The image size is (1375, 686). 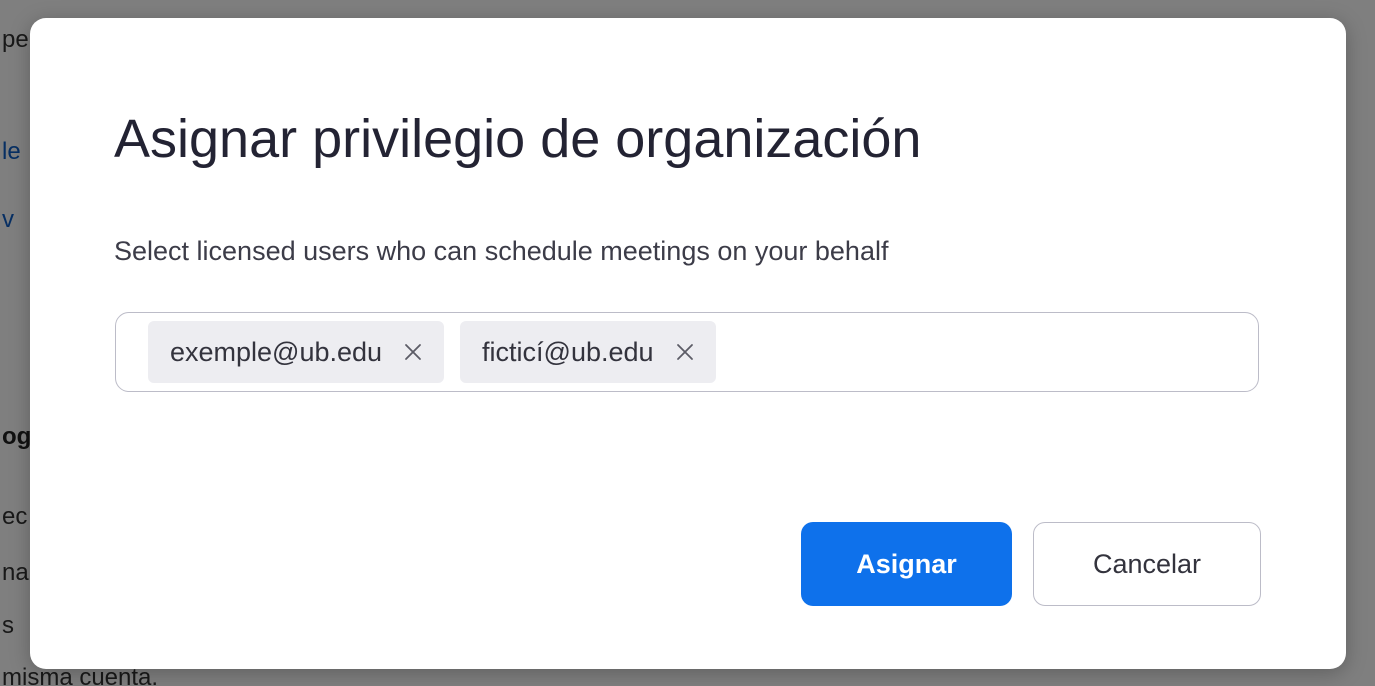 I want to click on cancel-button: Cancelar, so click(x=1147, y=564).